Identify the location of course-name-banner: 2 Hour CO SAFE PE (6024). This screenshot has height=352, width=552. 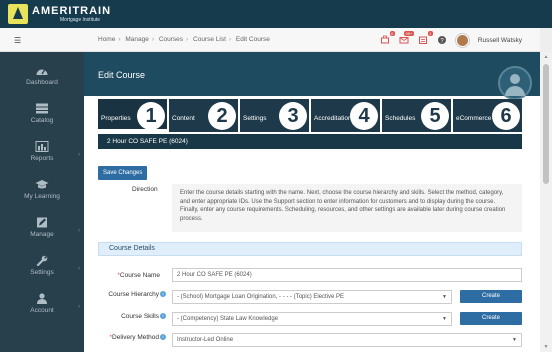
(310, 141).